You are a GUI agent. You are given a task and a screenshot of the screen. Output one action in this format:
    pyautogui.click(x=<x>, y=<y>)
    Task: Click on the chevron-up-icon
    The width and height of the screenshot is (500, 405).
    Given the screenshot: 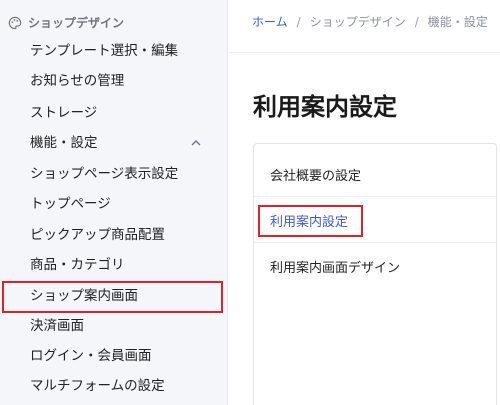 What is the action you would take?
    pyautogui.click(x=196, y=143)
    